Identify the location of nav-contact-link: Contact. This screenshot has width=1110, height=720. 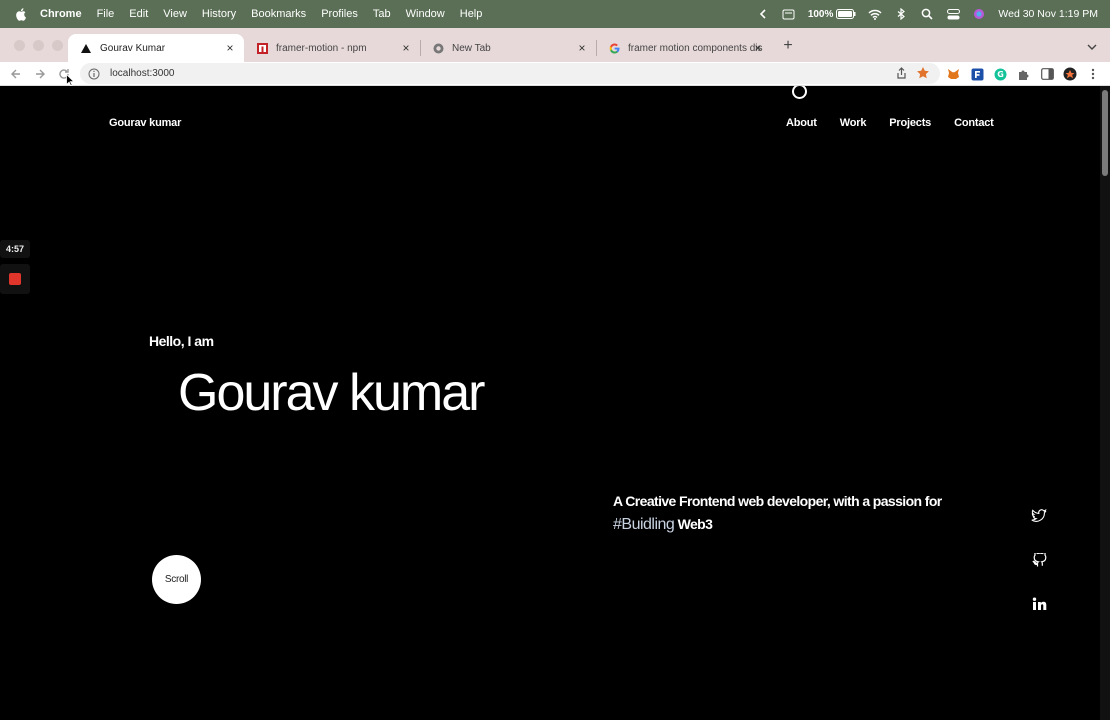
(974, 123).